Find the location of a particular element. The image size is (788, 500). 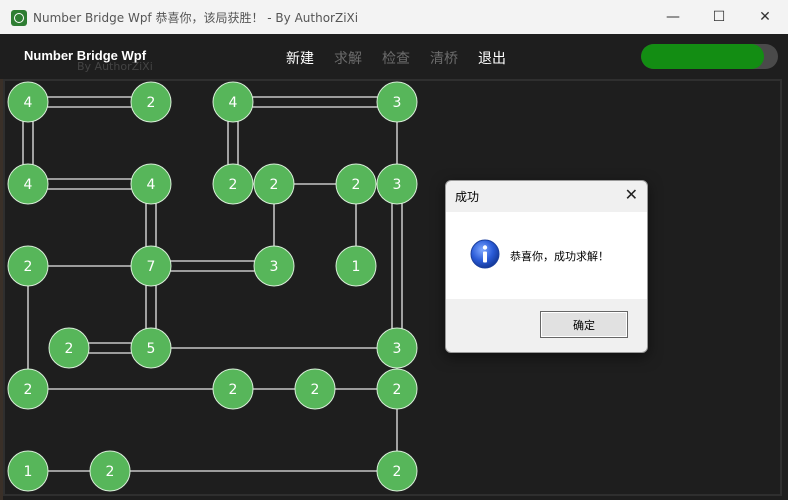

dialog-close-button: ✕ is located at coordinates (631, 194).